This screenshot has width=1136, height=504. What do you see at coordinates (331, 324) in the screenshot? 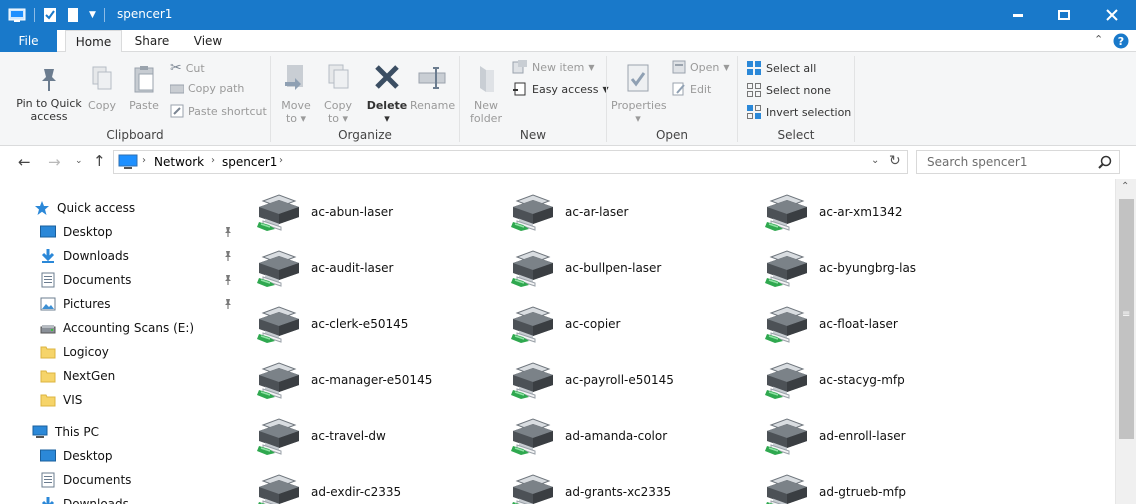
I see `printer-item: ac-clerk-e50145` at bounding box center [331, 324].